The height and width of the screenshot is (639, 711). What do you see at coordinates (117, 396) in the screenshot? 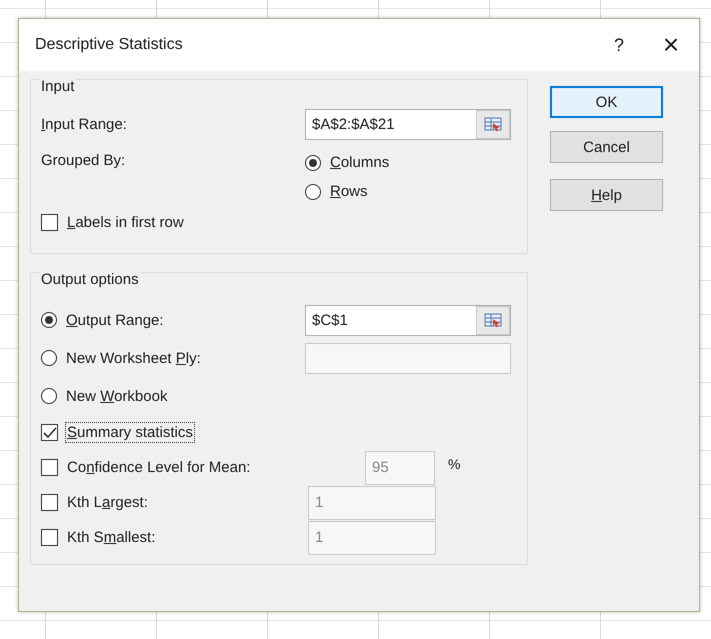
I see `radio-label: New Workbook` at bounding box center [117, 396].